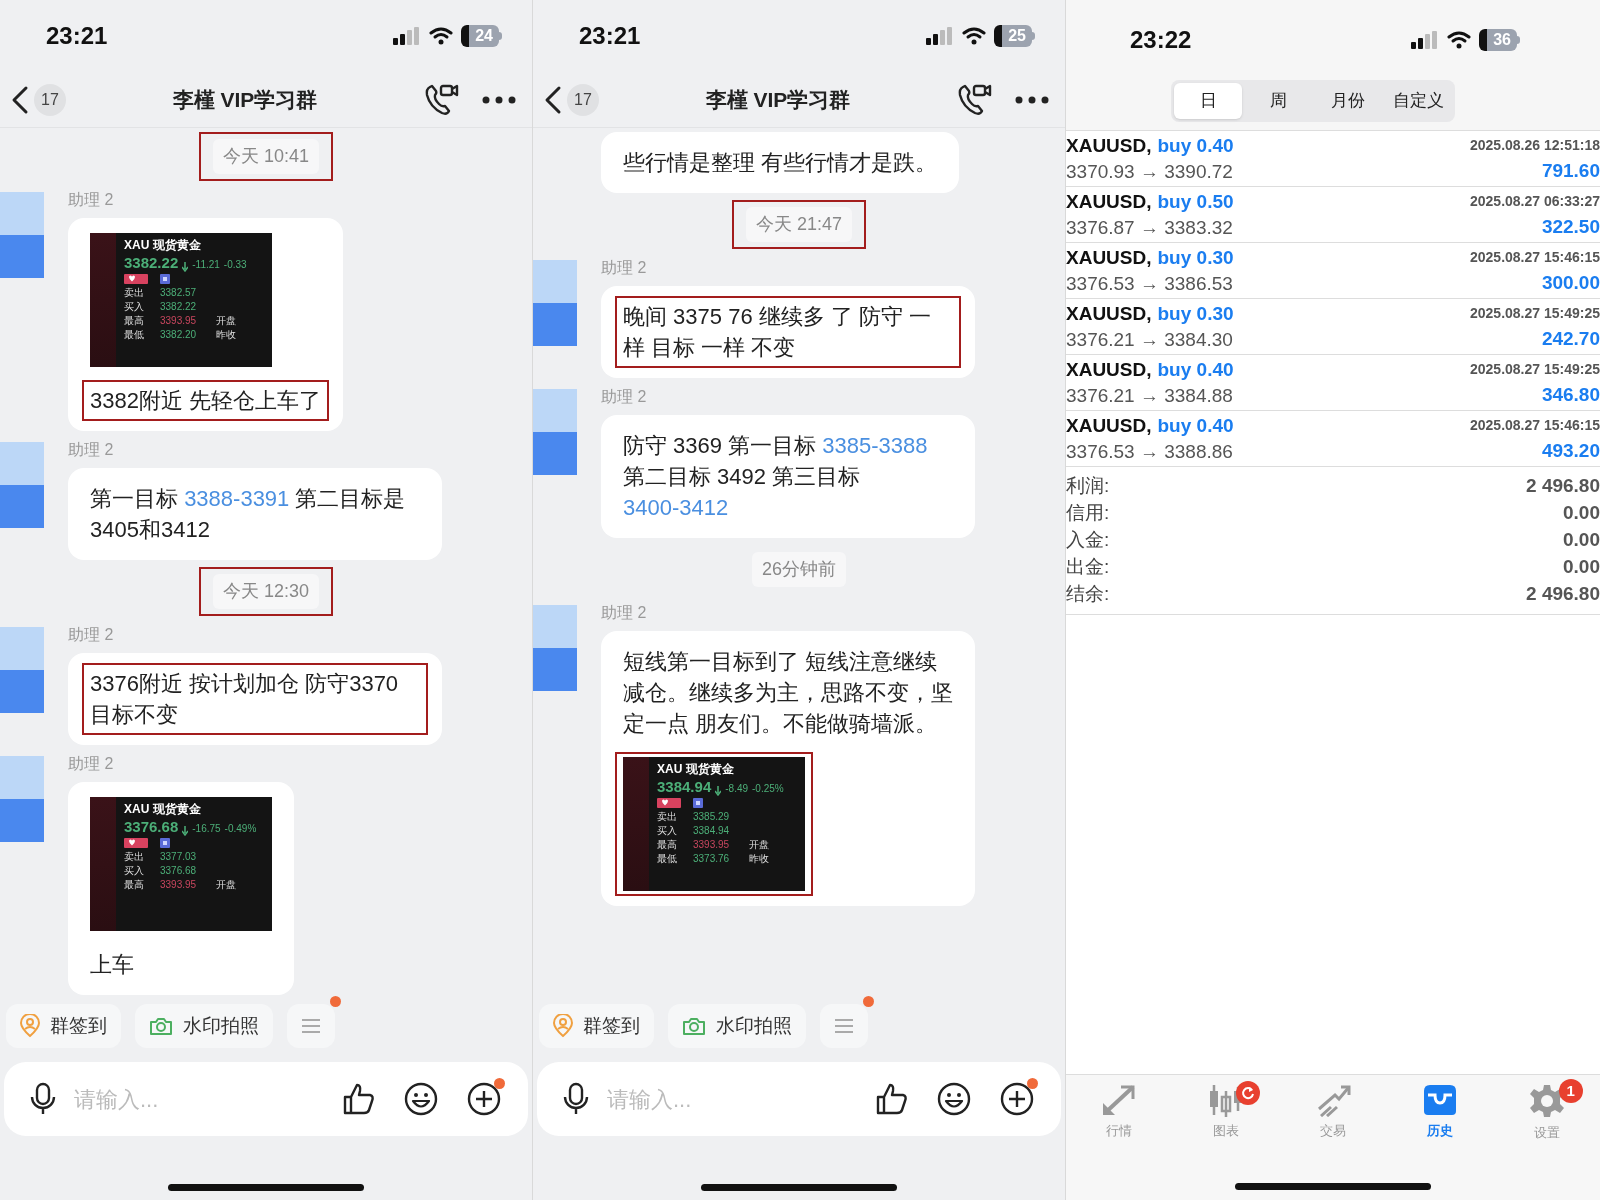 The height and width of the screenshot is (1200, 1600). What do you see at coordinates (179, 306) in the screenshot?
I see `quote-value: 3382.22` at bounding box center [179, 306].